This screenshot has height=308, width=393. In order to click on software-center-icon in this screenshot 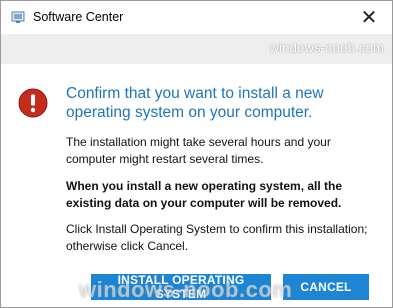, I will do `click(18, 17)`.